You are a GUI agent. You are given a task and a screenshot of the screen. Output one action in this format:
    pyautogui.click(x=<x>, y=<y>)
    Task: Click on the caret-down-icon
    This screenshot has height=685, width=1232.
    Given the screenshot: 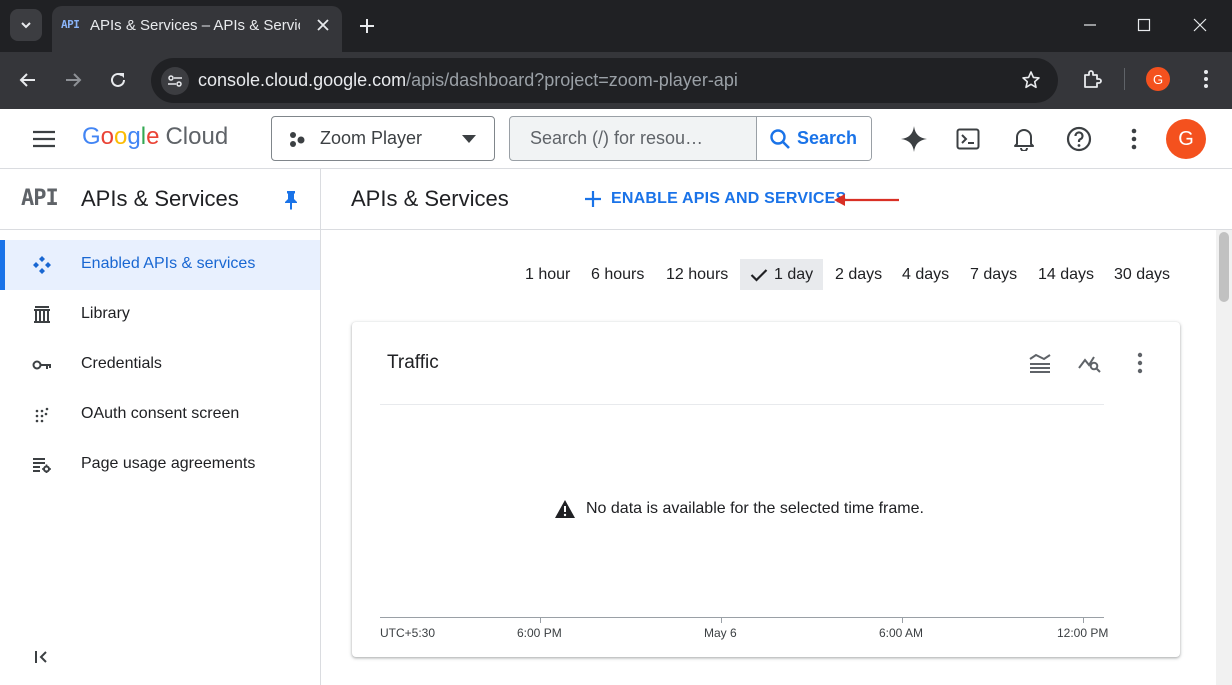 What is the action you would take?
    pyautogui.click(x=469, y=139)
    